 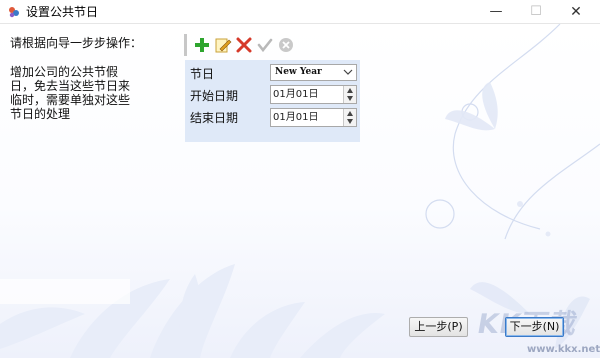 What do you see at coordinates (298, 72) in the screenshot?
I see `holiday-select-value: New Year` at bounding box center [298, 72].